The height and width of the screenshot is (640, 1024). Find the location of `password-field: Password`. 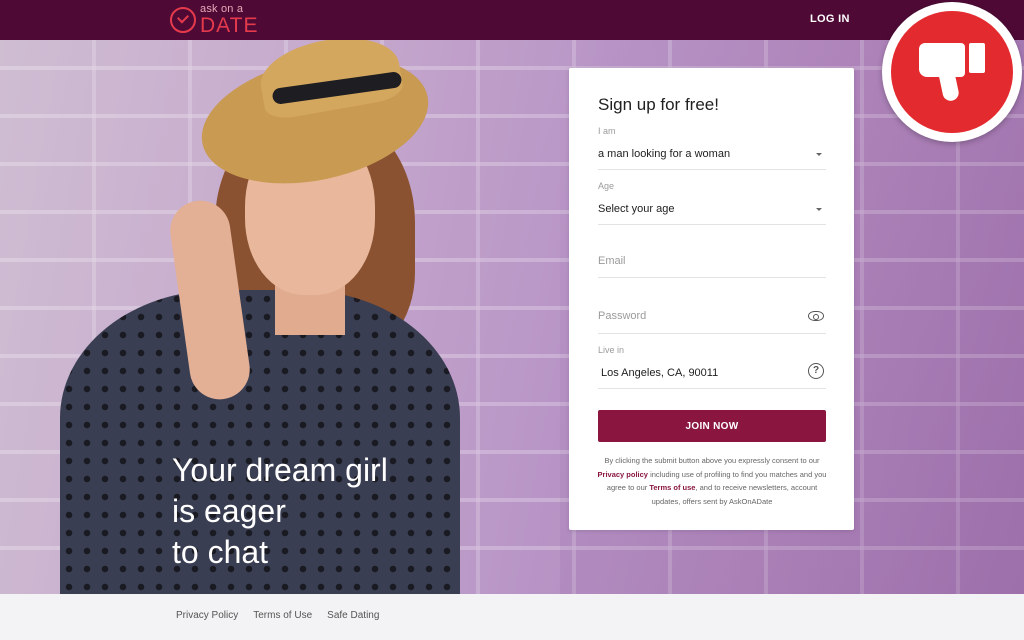

password-field: Password is located at coordinates (712, 313).